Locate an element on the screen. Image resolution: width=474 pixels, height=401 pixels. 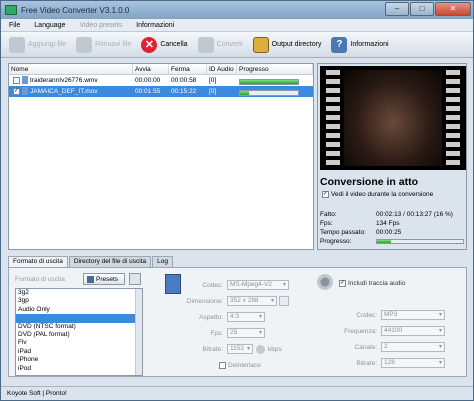
list-item: 3gp is located at coordinates (79, 301).